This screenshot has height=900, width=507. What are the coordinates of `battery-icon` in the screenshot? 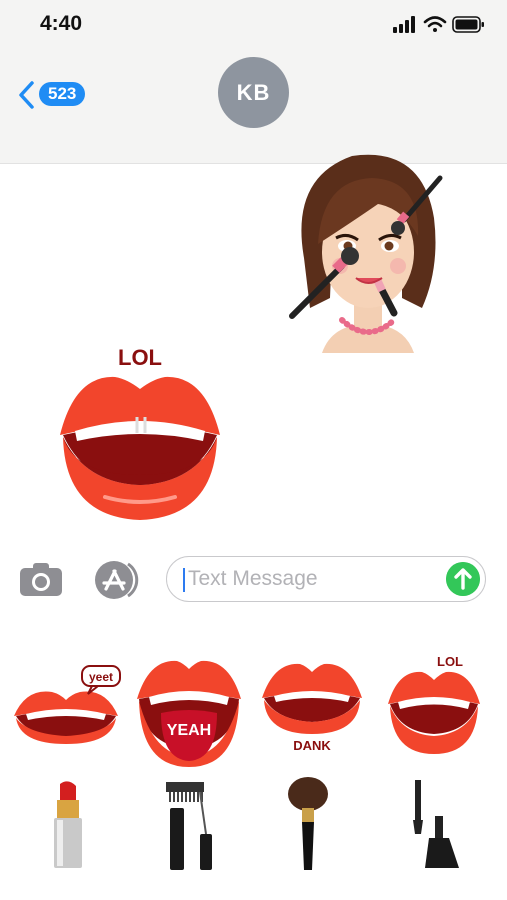 It's located at (468, 24).